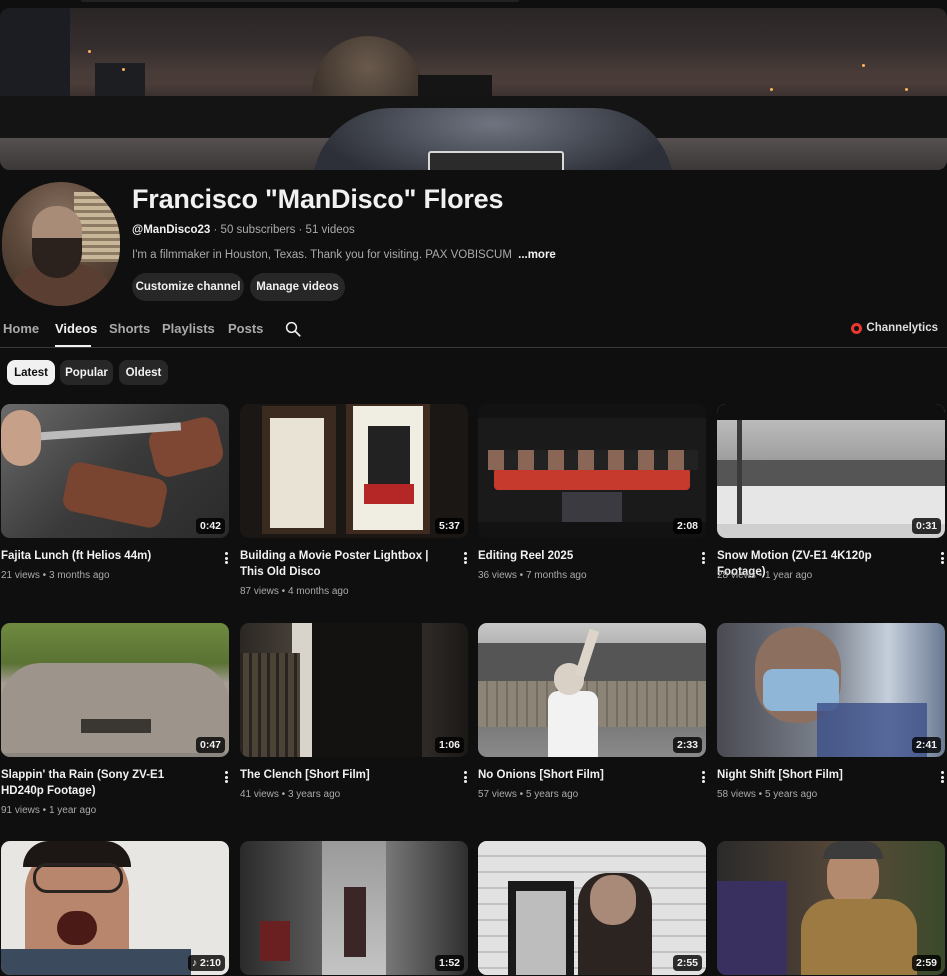  What do you see at coordinates (613, 900) in the screenshot?
I see `thumb-face` at bounding box center [613, 900].